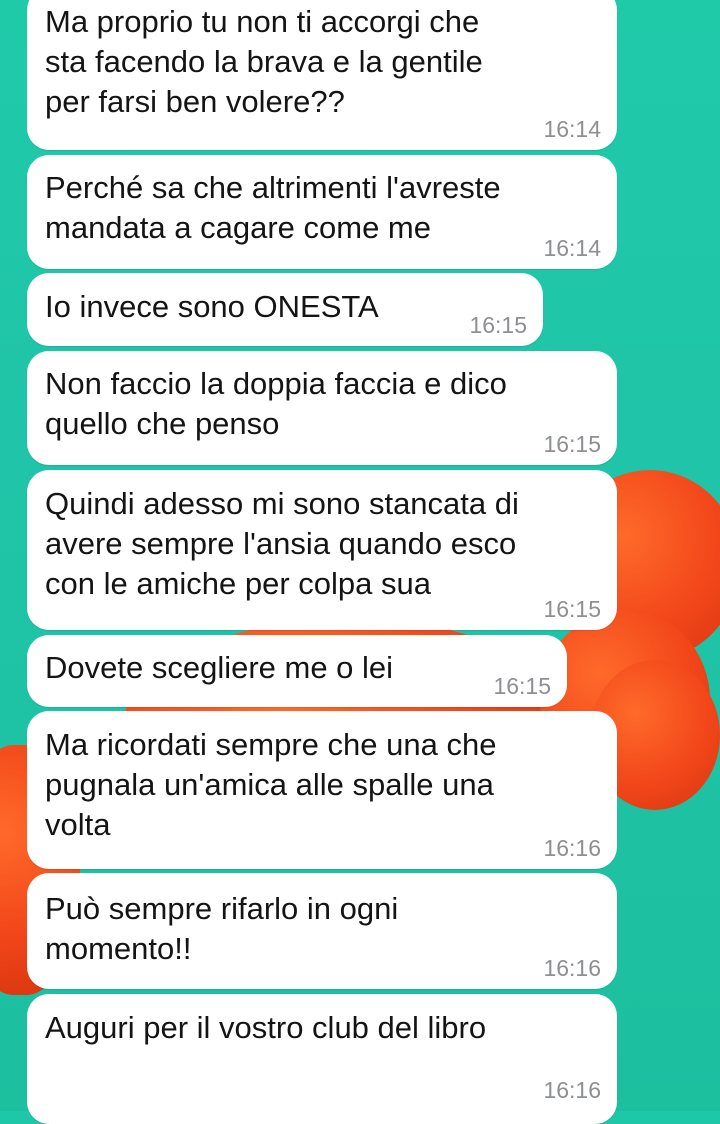  I want to click on message-text: Può sempre rifarlo in ogni momento!!, so click(222, 928).